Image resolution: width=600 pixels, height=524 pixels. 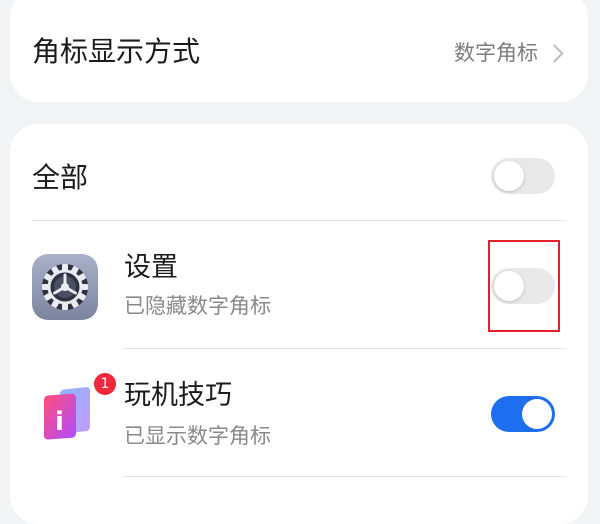 What do you see at coordinates (105, 384) in the screenshot?
I see `notification-badge: 1` at bounding box center [105, 384].